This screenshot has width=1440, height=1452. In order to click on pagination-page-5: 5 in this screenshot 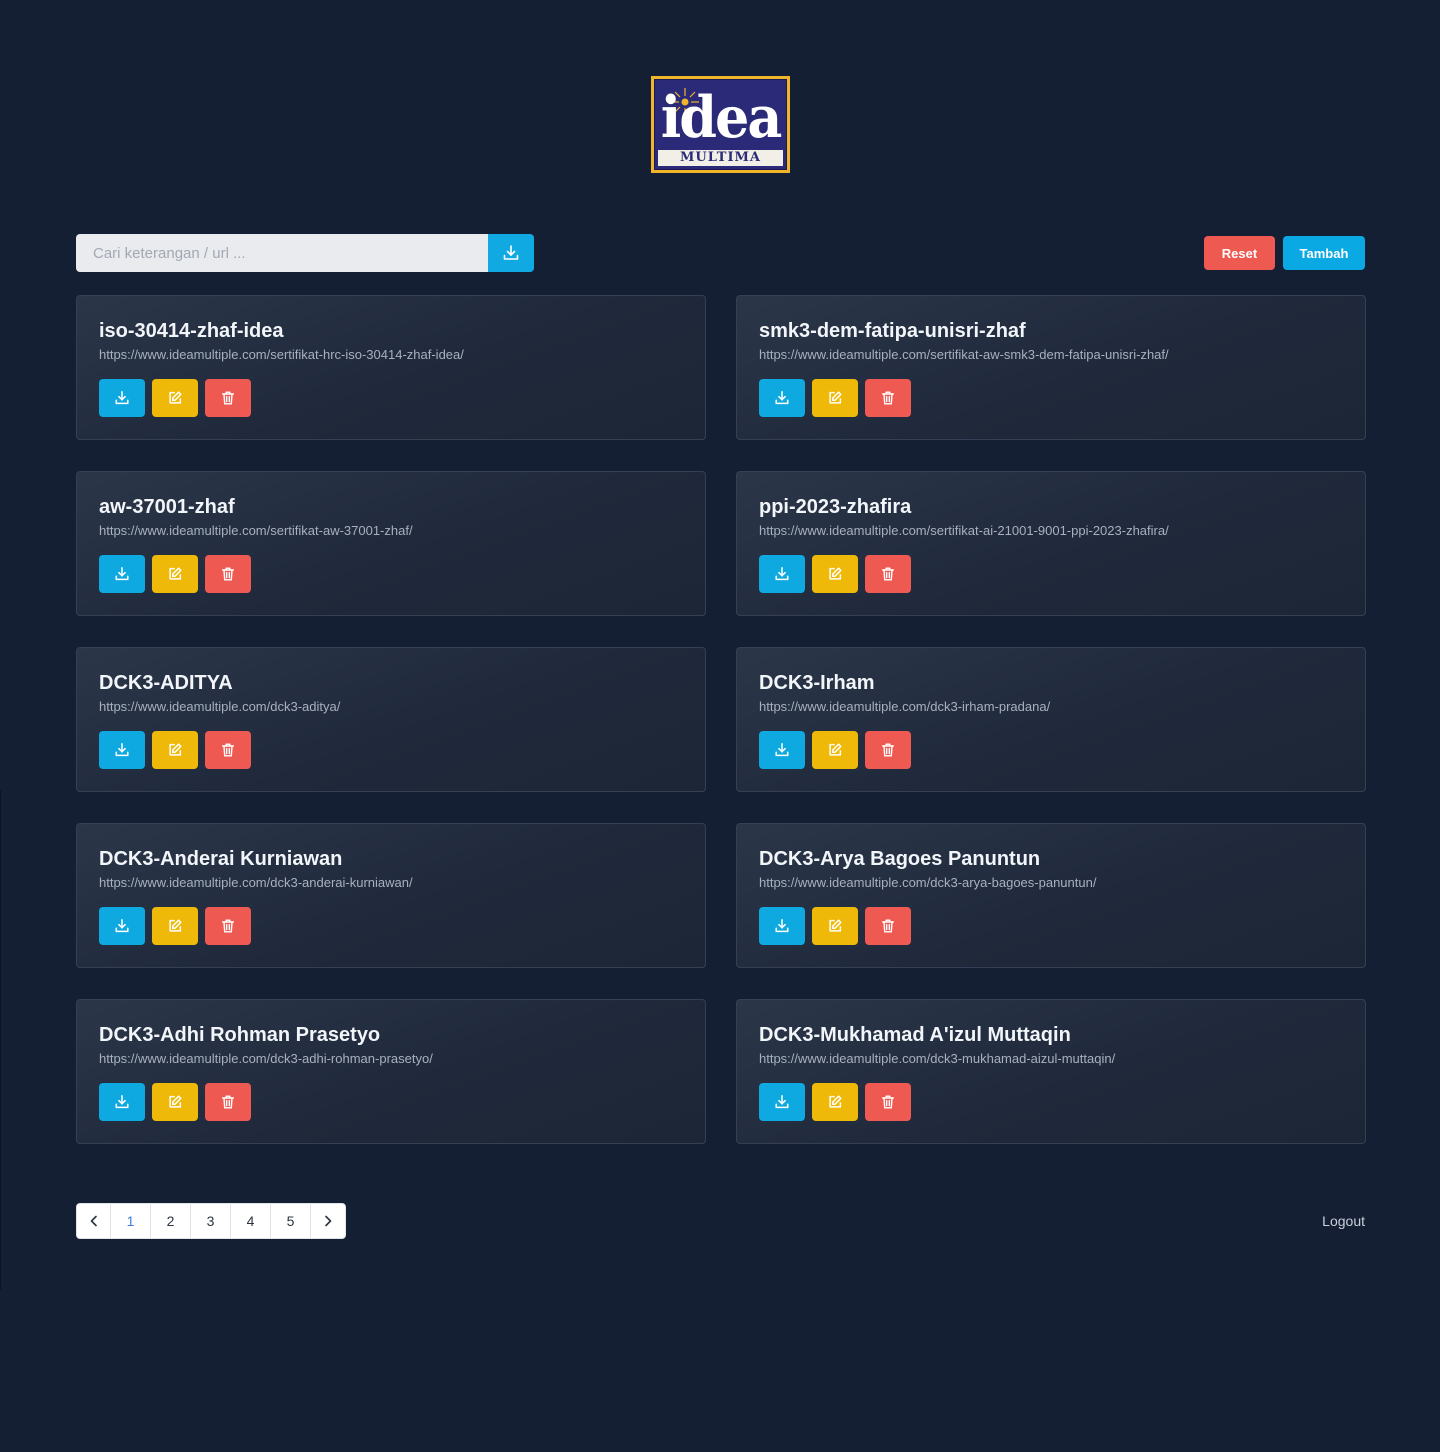, I will do `click(291, 1221)`.